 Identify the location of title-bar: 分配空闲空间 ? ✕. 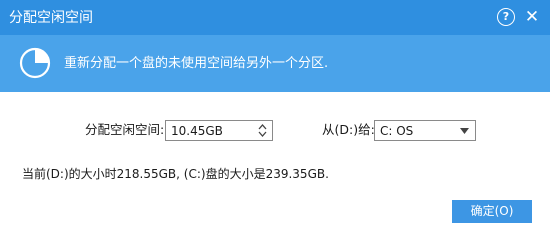
(275, 17).